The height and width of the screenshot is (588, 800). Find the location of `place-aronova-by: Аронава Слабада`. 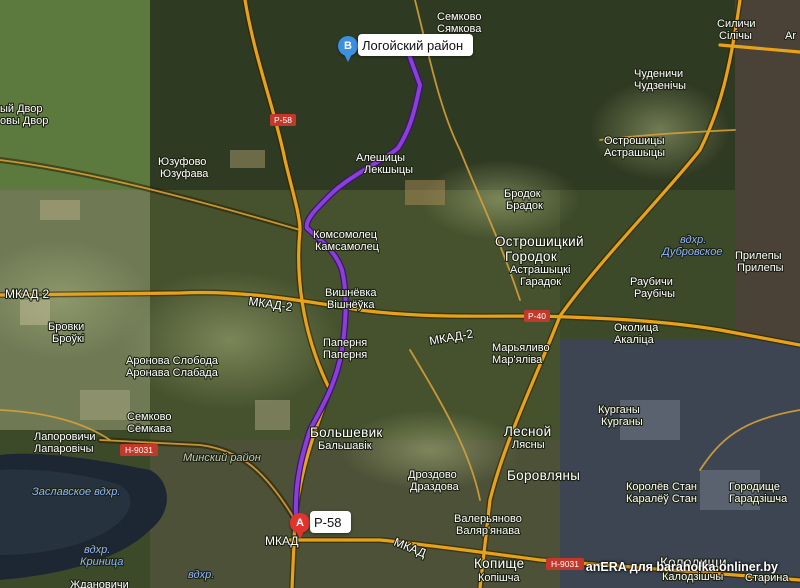

place-aronova-by: Аронава Слабада is located at coordinates (172, 373).